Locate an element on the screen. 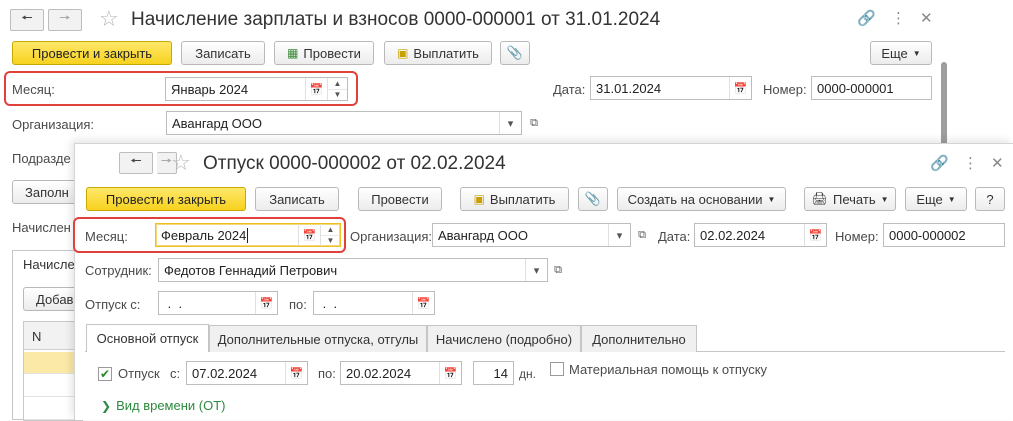 The image size is (1013, 421). leave-to-field: . . 📅 is located at coordinates (374, 303).